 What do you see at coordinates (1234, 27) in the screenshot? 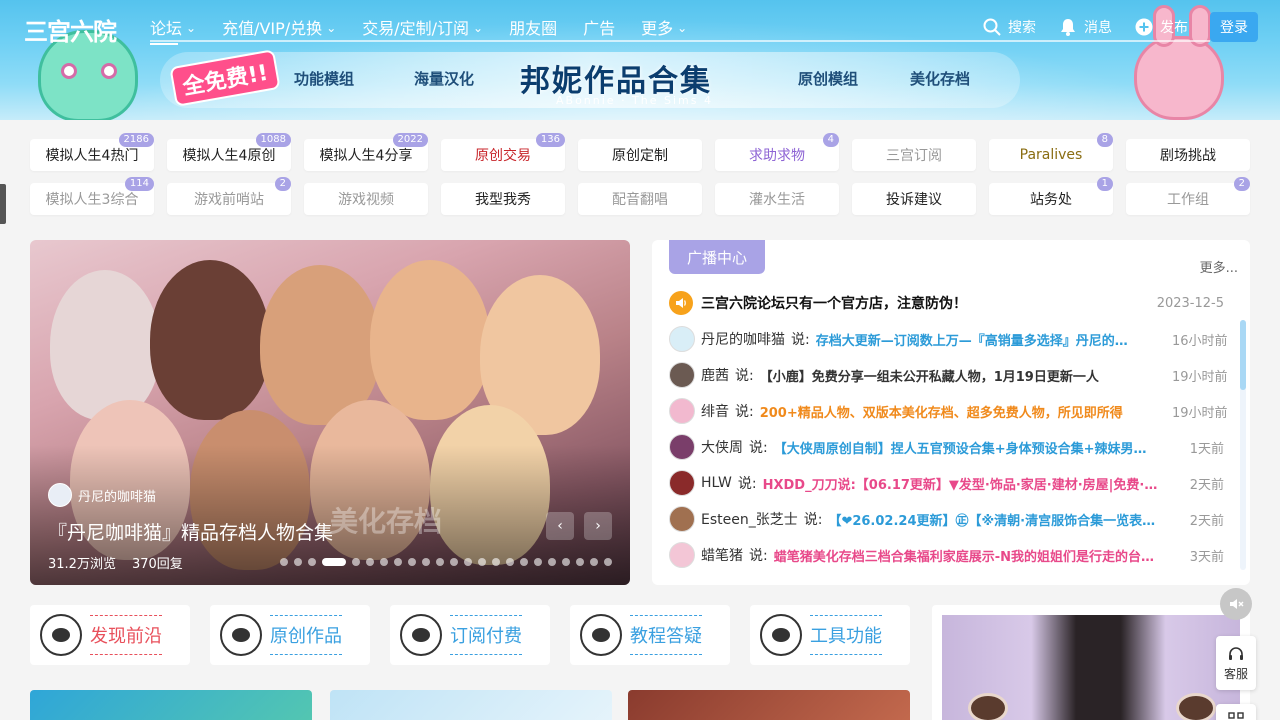
I see `login-button: 登录` at bounding box center [1234, 27].